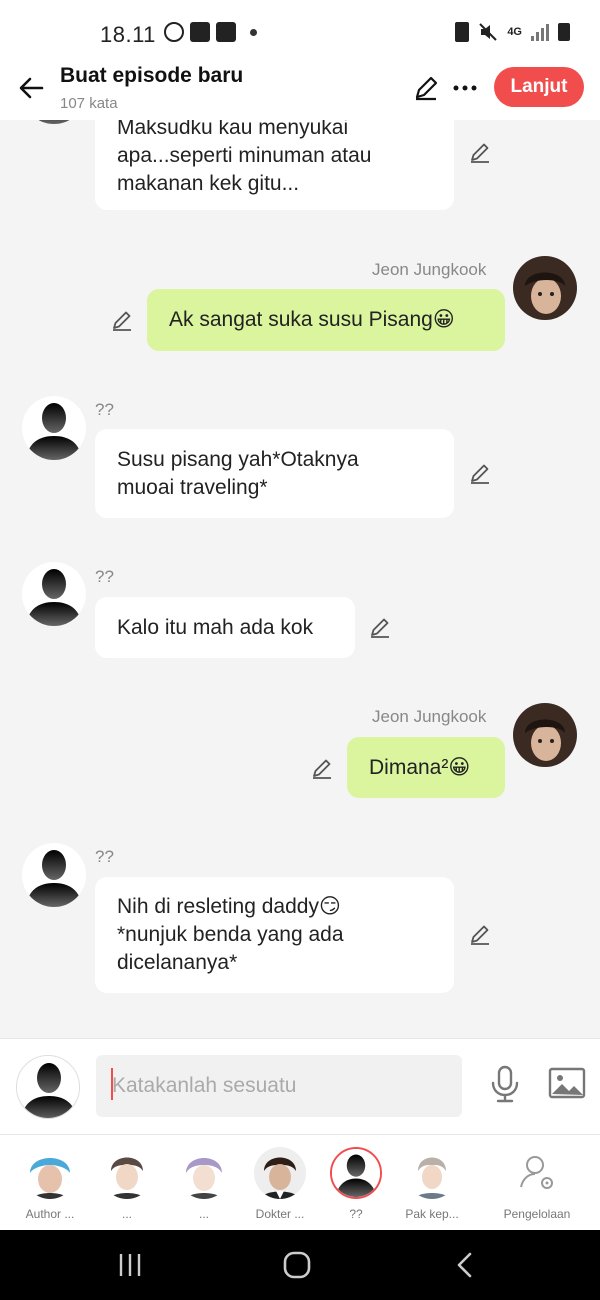 Image resolution: width=600 pixels, height=1300 pixels. I want to click on system-navigation-bar, so click(300, 1265).